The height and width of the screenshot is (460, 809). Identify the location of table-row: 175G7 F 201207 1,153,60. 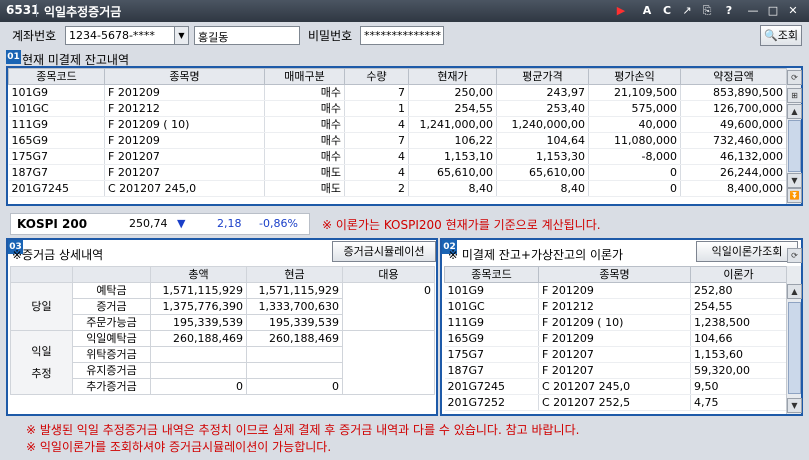
(615, 354).